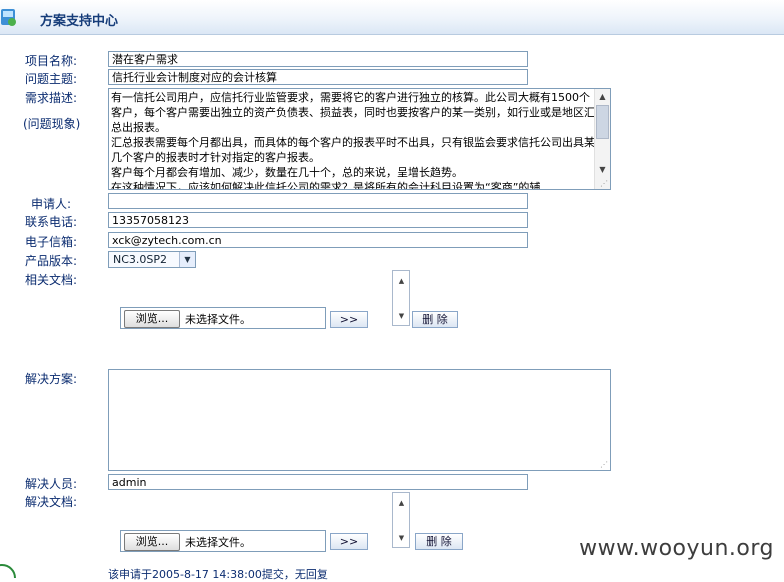 Image resolution: width=784 pixels, height=582 pixels. Describe the element at coordinates (51, 261) in the screenshot. I see `version-label: 产品版本:` at that location.